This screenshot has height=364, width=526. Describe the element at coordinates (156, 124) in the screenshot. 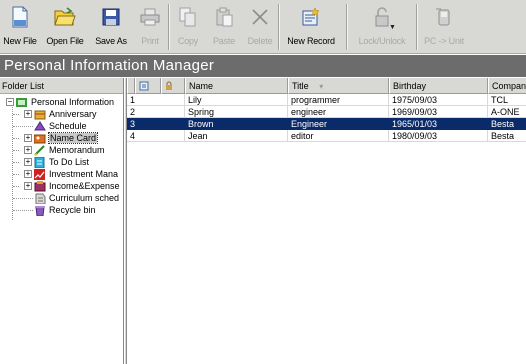

I see `row-number-cell: 3` at that location.